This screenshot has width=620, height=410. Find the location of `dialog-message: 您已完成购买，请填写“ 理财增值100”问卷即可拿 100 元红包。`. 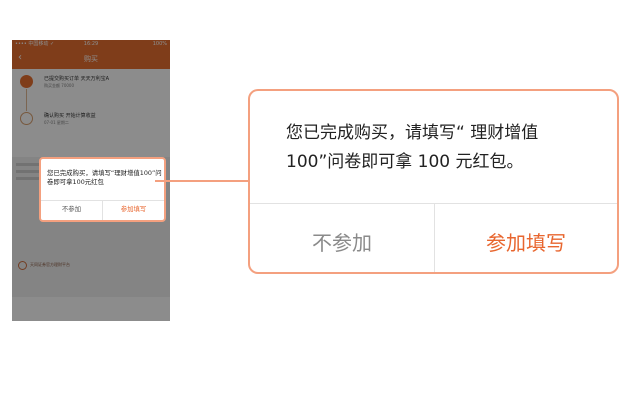

dialog-message: 您已完成购买，请填写“ 理财增值100”问卷即可拿 100 元红包。 is located at coordinates (412, 147).